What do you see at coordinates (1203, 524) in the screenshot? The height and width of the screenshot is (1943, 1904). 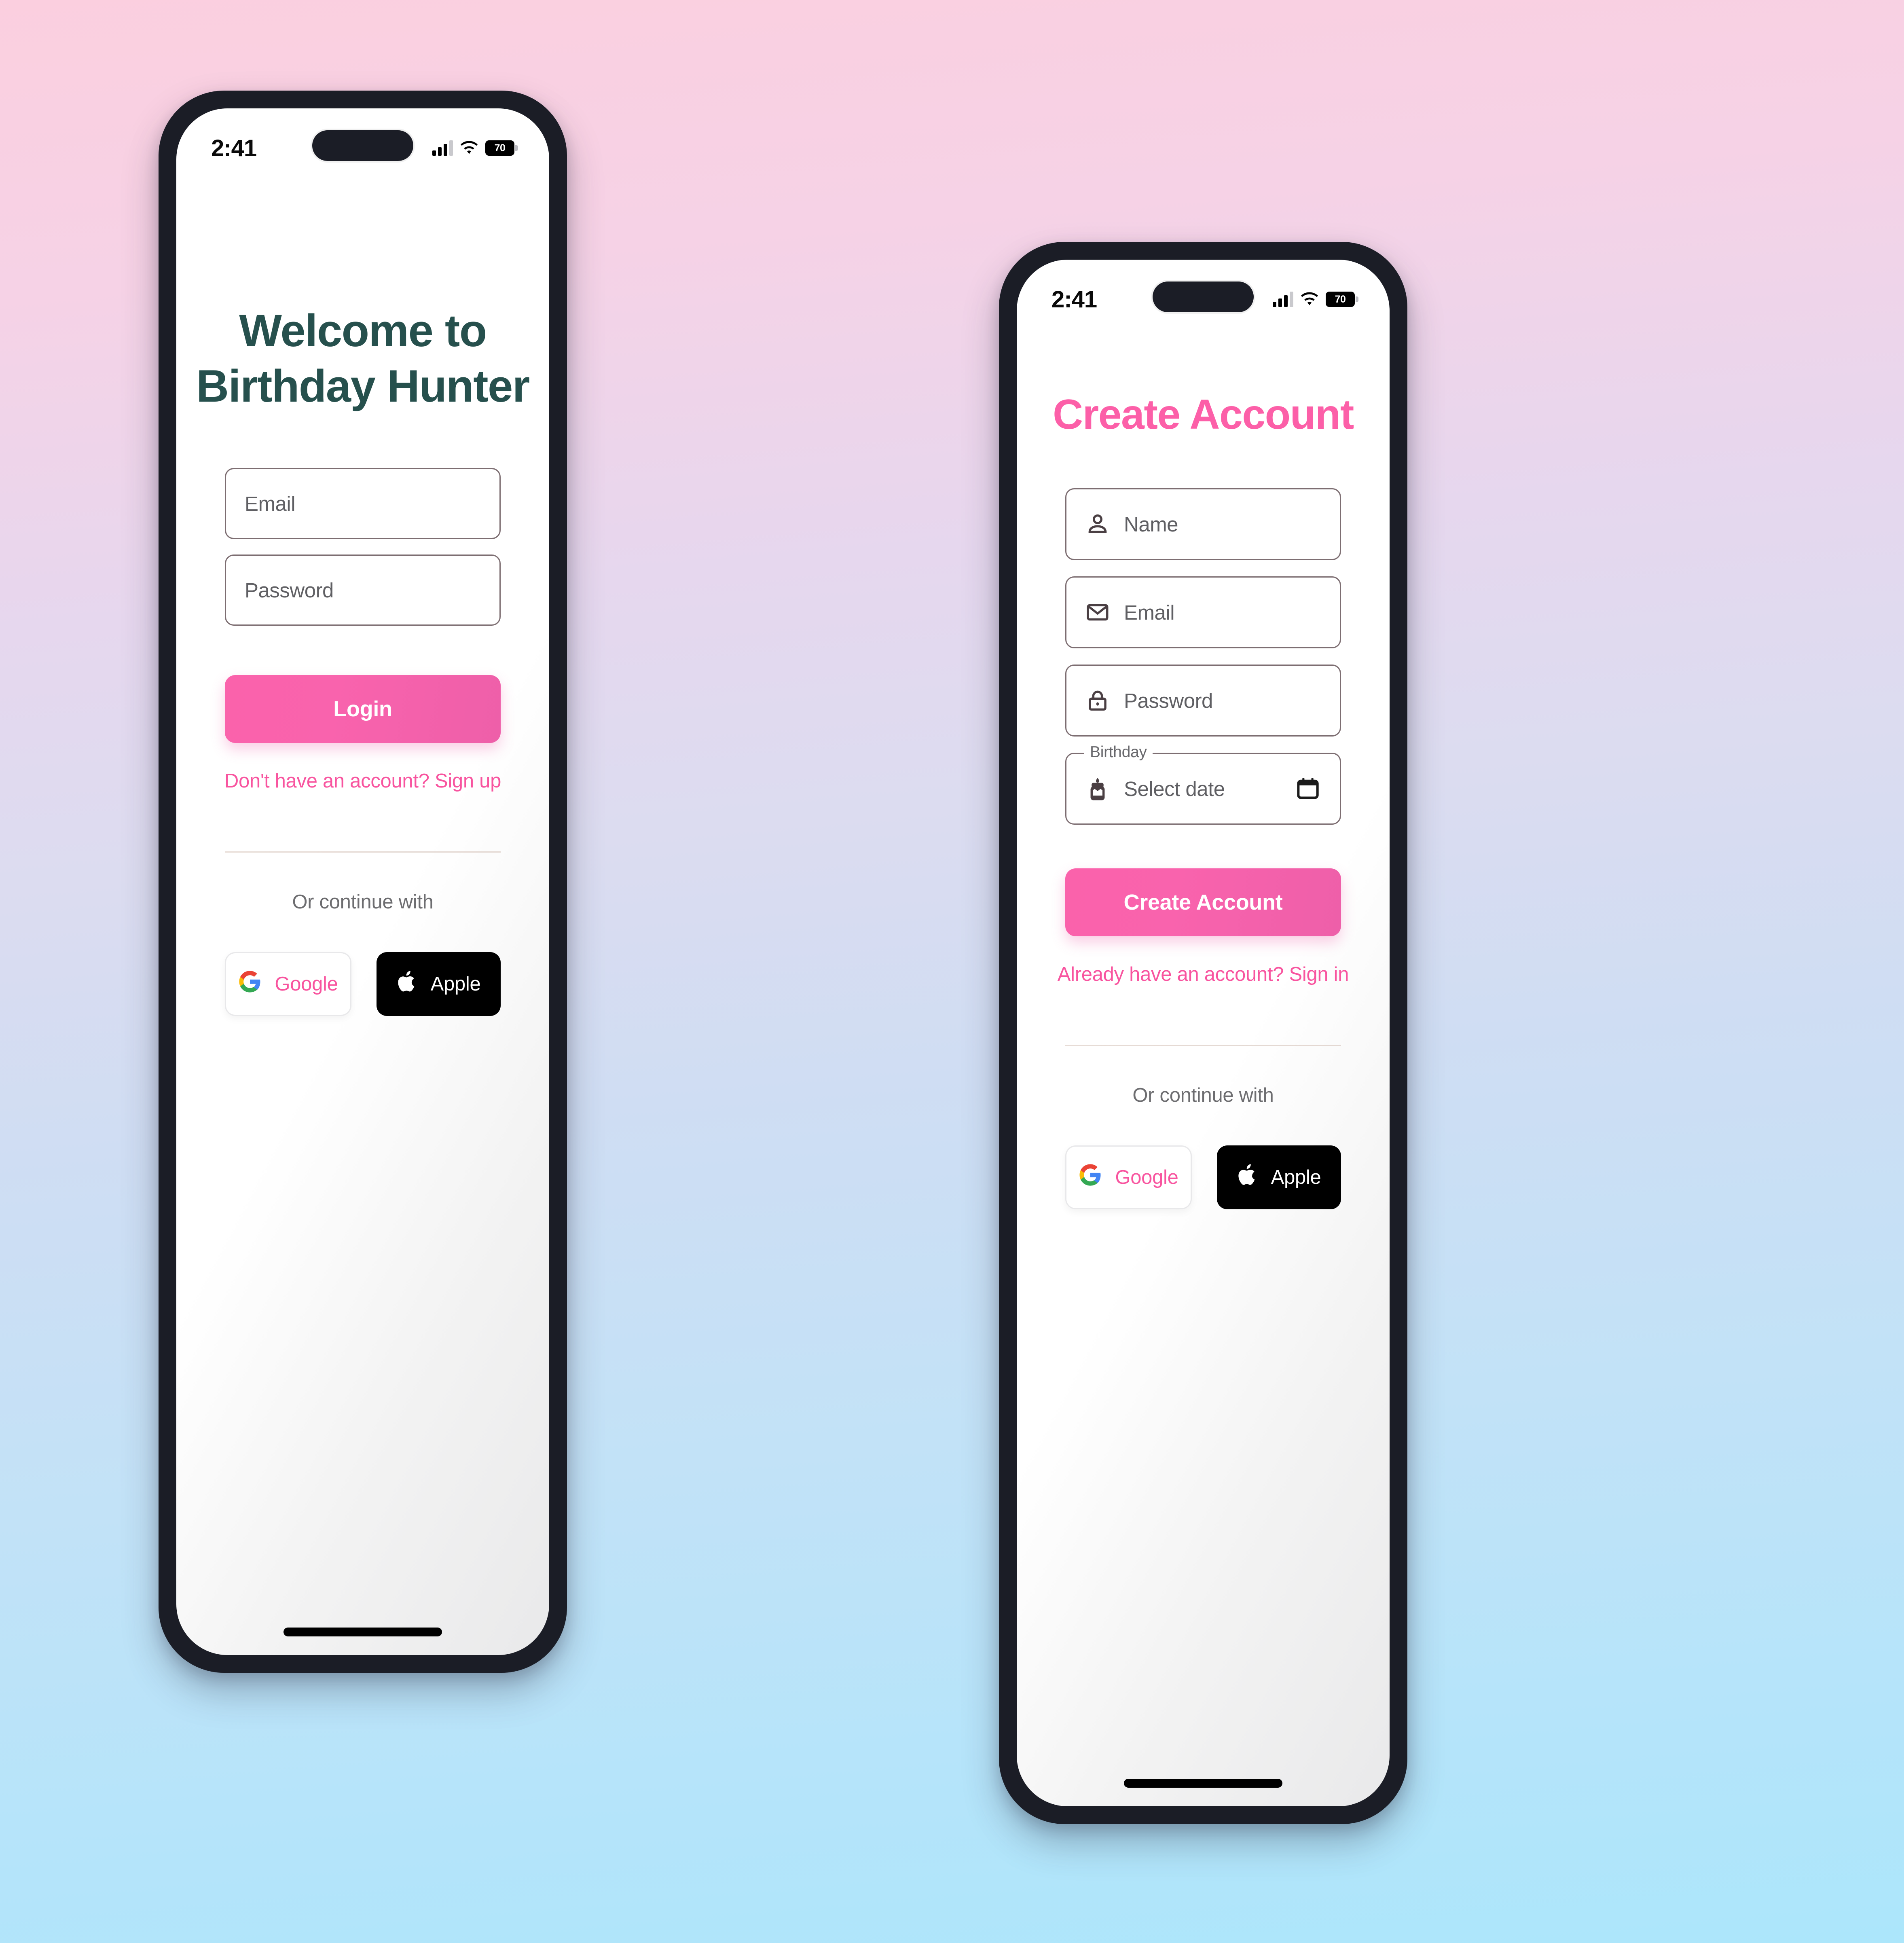 I see `name-field: Name` at bounding box center [1203, 524].